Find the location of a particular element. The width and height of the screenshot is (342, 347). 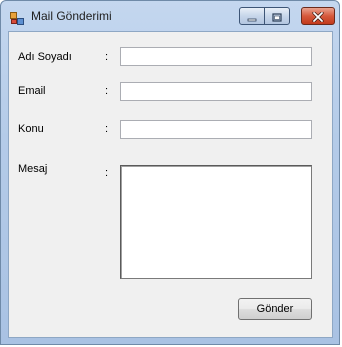

subject-label: Konu is located at coordinates (31, 129).